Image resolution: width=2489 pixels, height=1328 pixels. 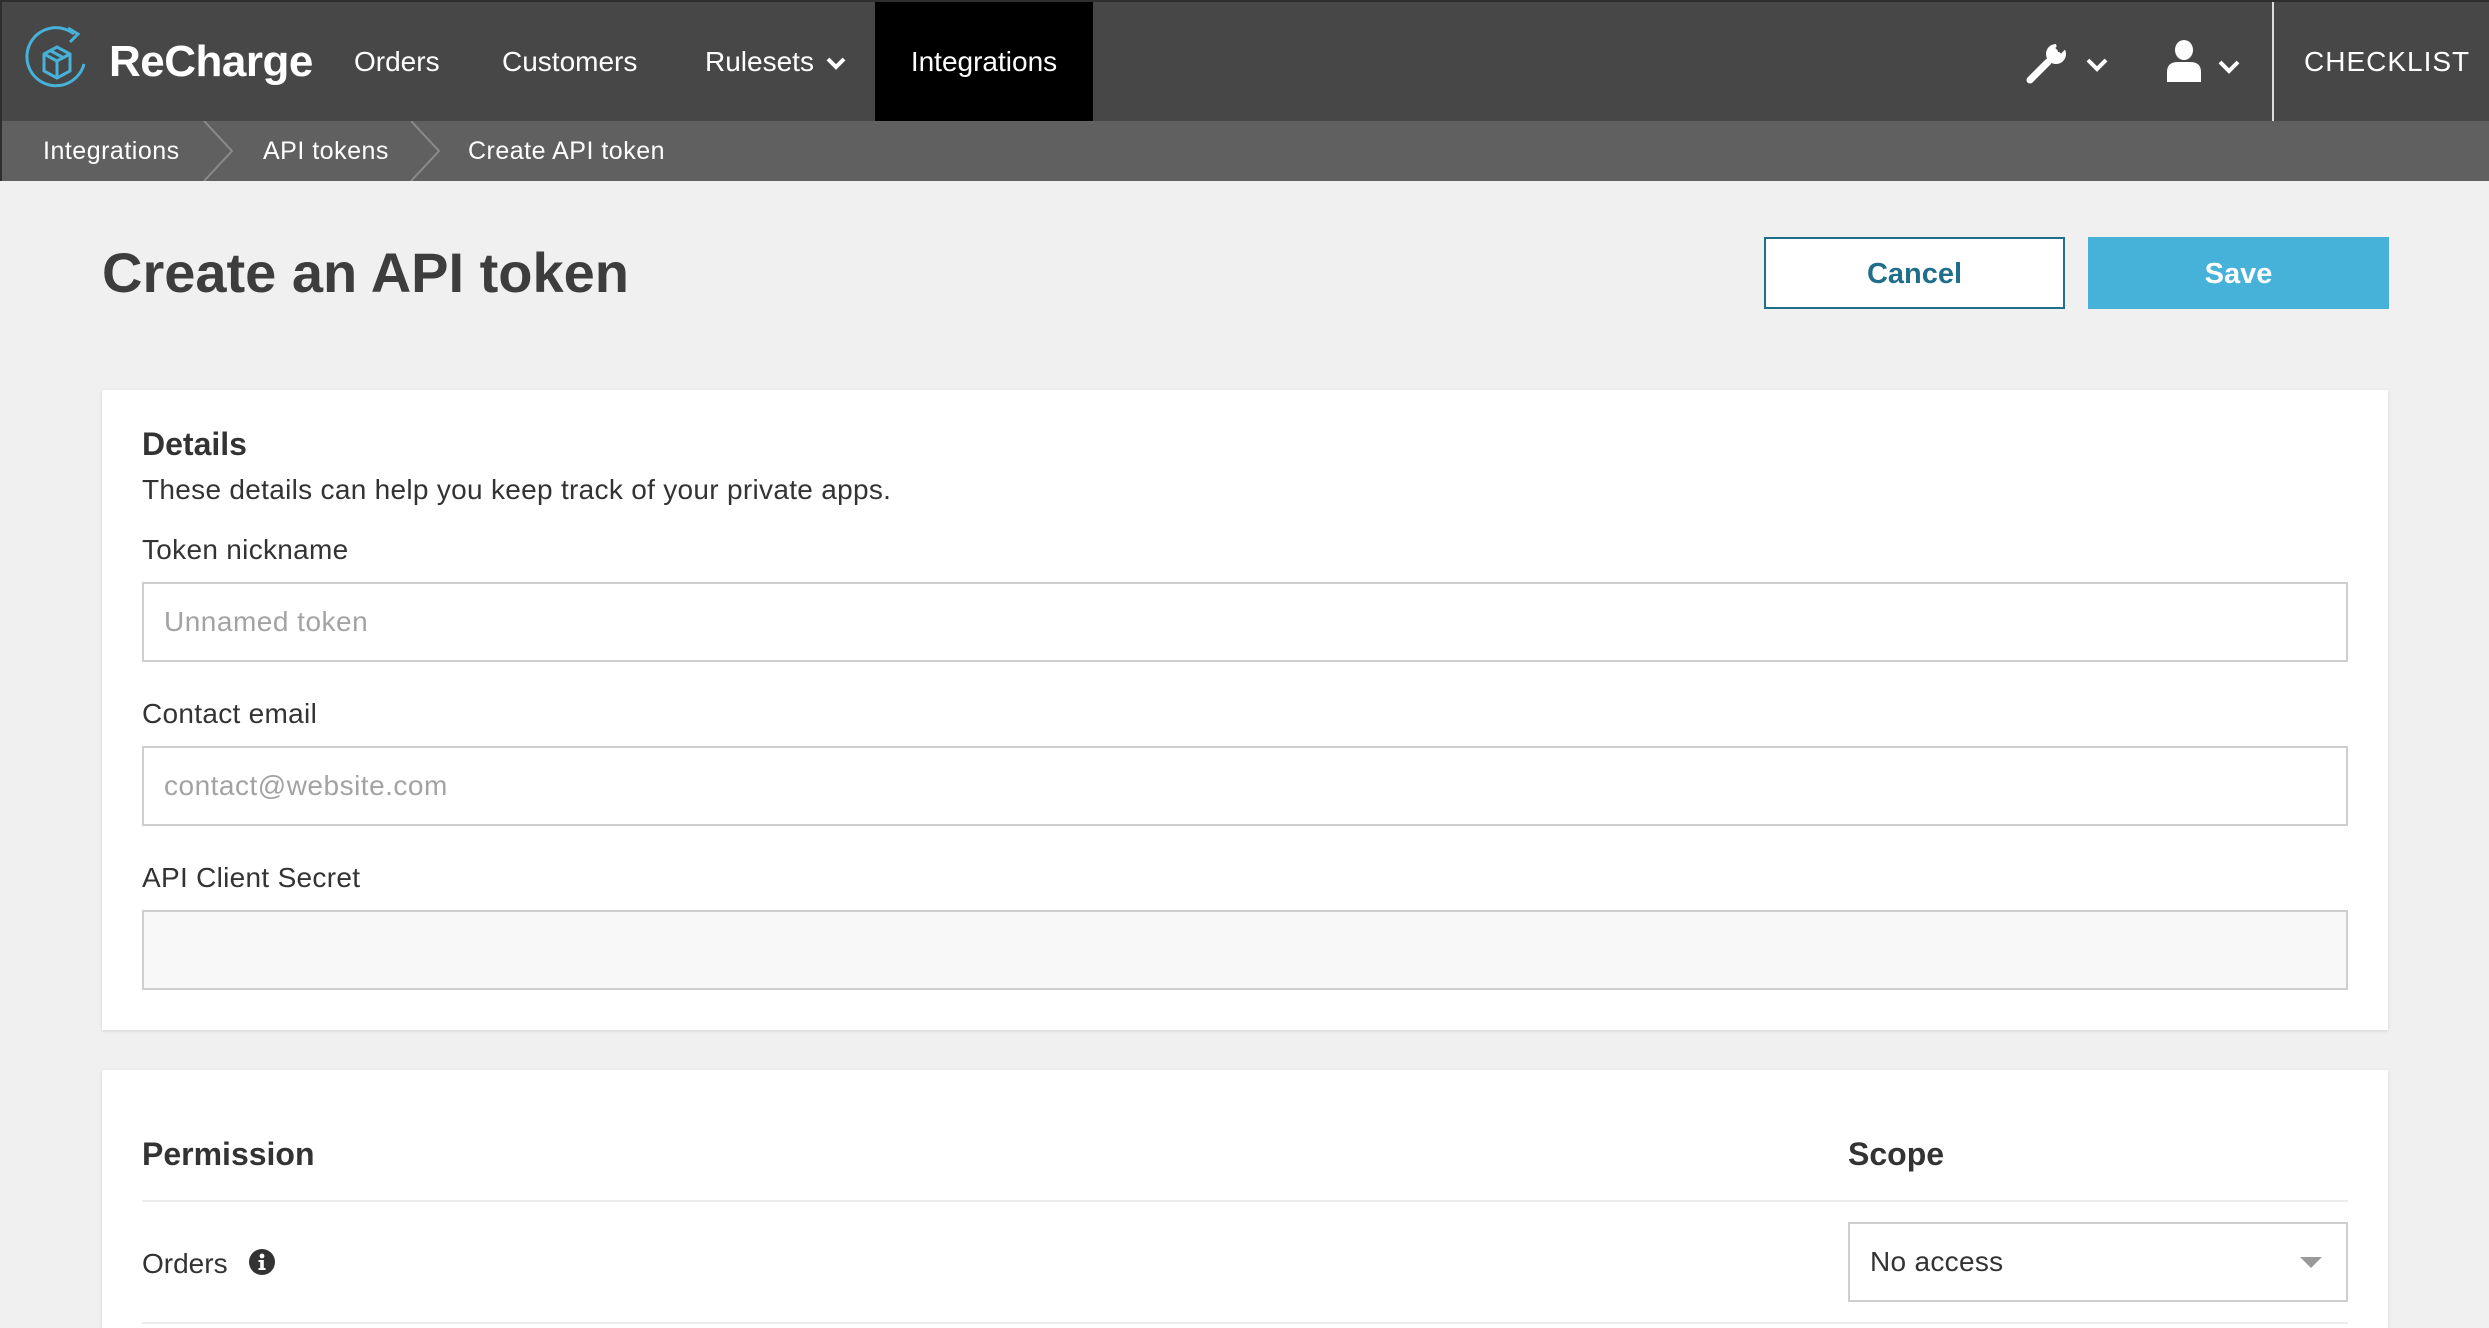 What do you see at coordinates (2273, 61) in the screenshot?
I see `nav-divider` at bounding box center [2273, 61].